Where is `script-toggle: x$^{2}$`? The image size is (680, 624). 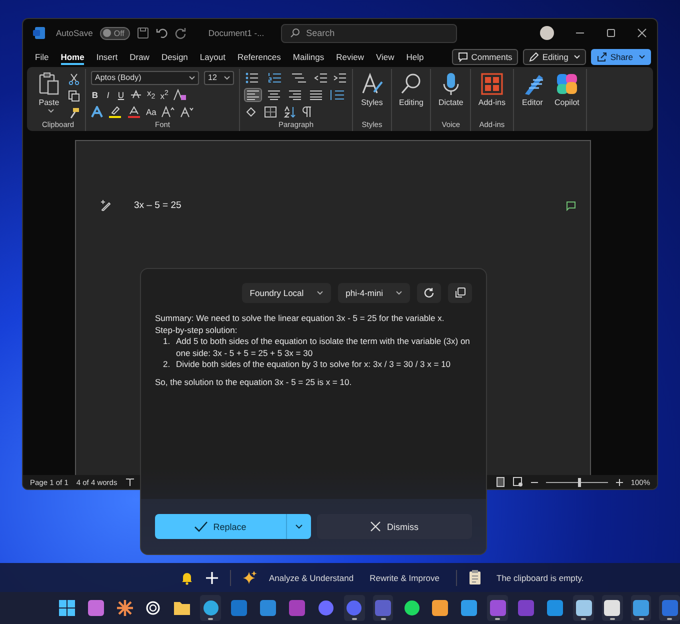
script-toggle: x$^{2}$ is located at coordinates (164, 94).